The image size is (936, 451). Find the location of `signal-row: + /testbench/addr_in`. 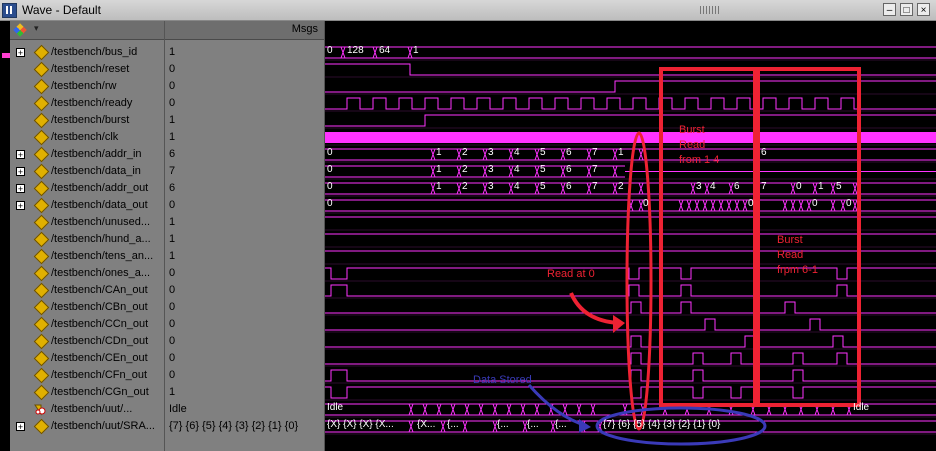

signal-row: + /testbench/addr_in is located at coordinates (87, 154).